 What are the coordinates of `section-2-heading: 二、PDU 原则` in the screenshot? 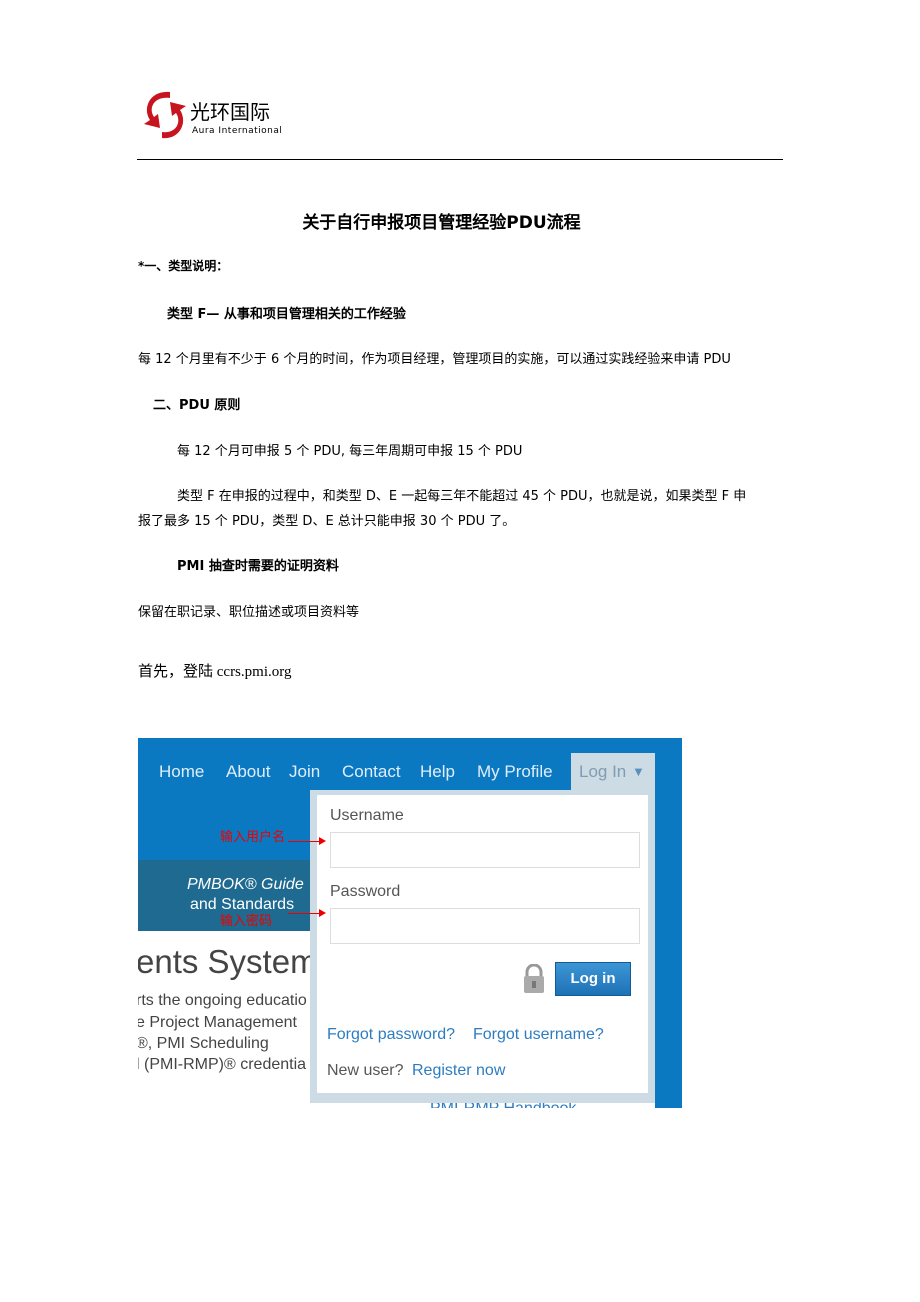 It's located at (197, 405).